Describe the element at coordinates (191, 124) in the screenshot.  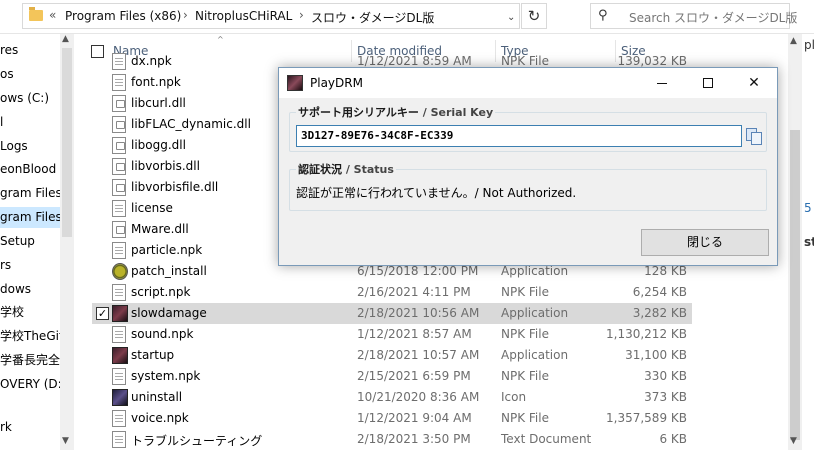
I see `file-name: libFLAC_dynamic.dll` at that location.